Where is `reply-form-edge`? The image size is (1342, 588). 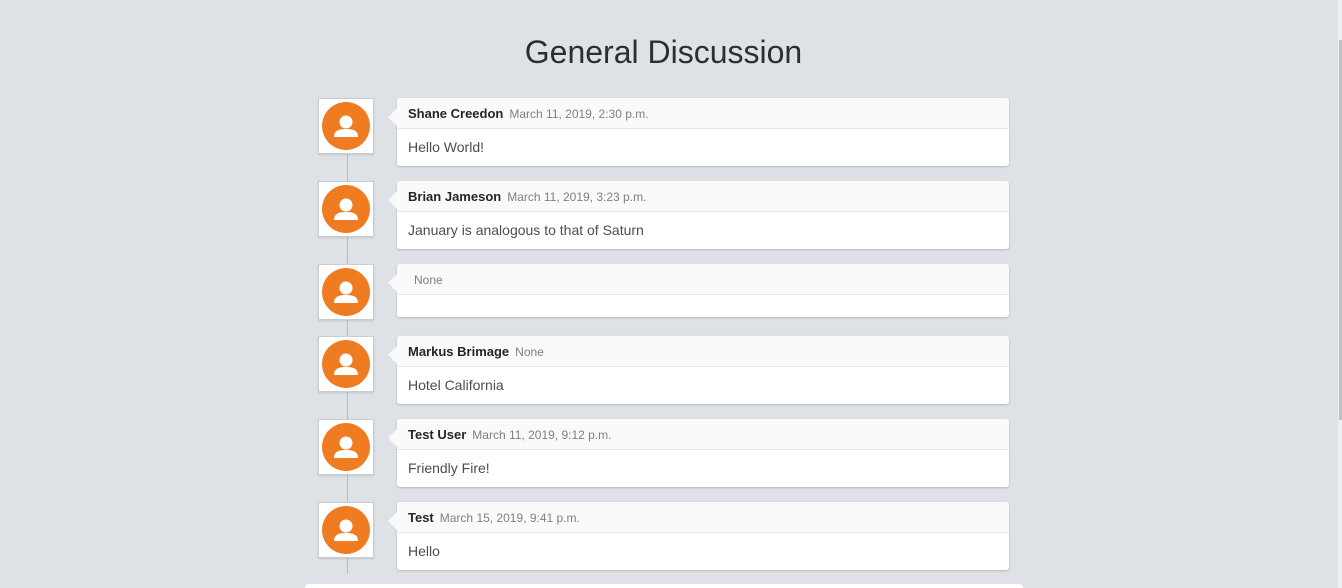
reply-form-edge is located at coordinates (664, 586).